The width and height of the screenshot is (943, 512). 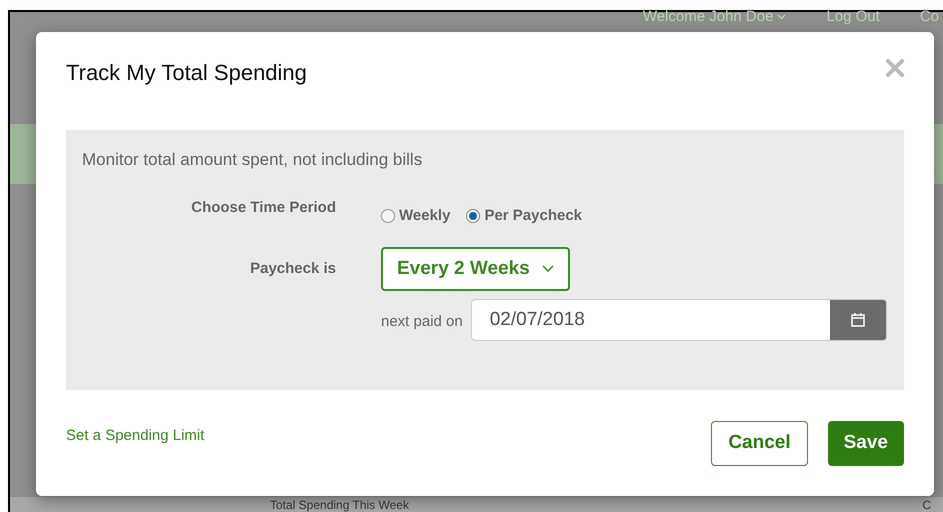 I want to click on description: Monitor total amount spent, not including bills, so click(x=253, y=160).